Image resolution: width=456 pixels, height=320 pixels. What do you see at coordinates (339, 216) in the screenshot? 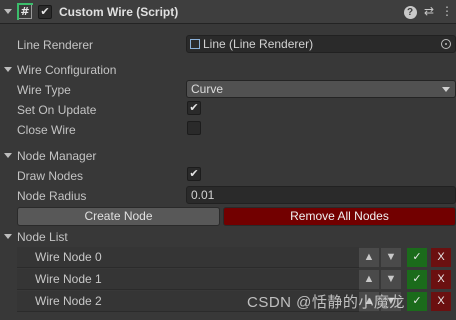
I see `remove-all-nodes-button: Remove All Nodes` at bounding box center [339, 216].